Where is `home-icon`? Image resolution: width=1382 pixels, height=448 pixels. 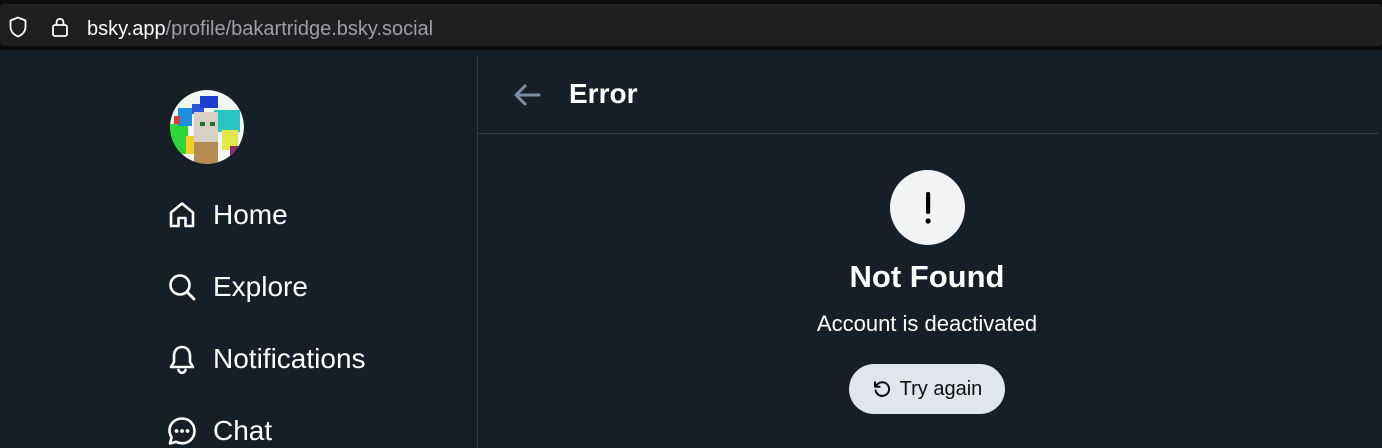
home-icon is located at coordinates (182, 215).